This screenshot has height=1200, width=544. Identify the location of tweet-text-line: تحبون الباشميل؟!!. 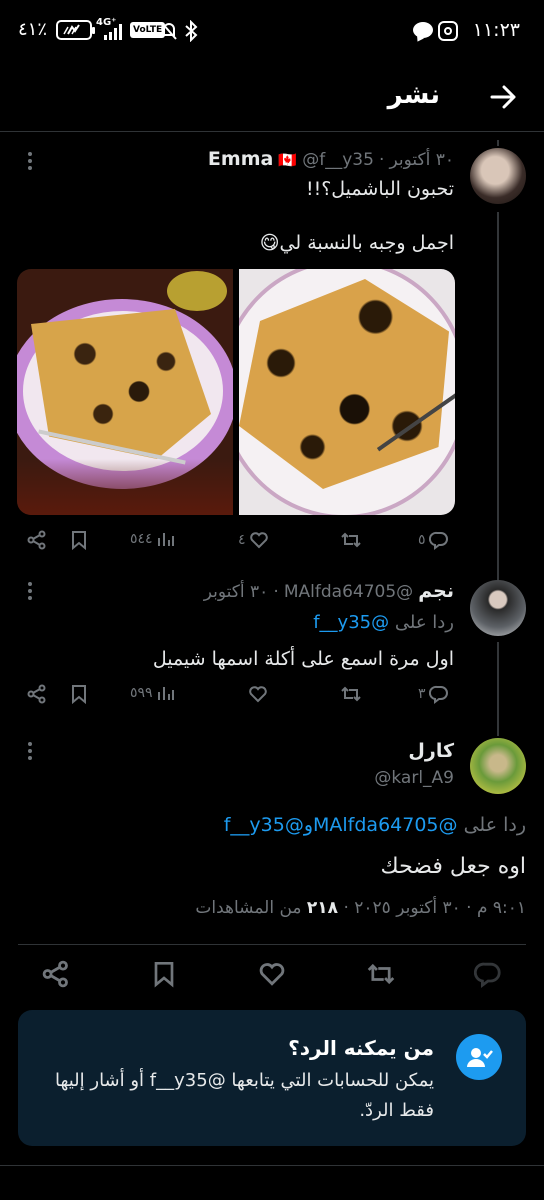
(379, 189).